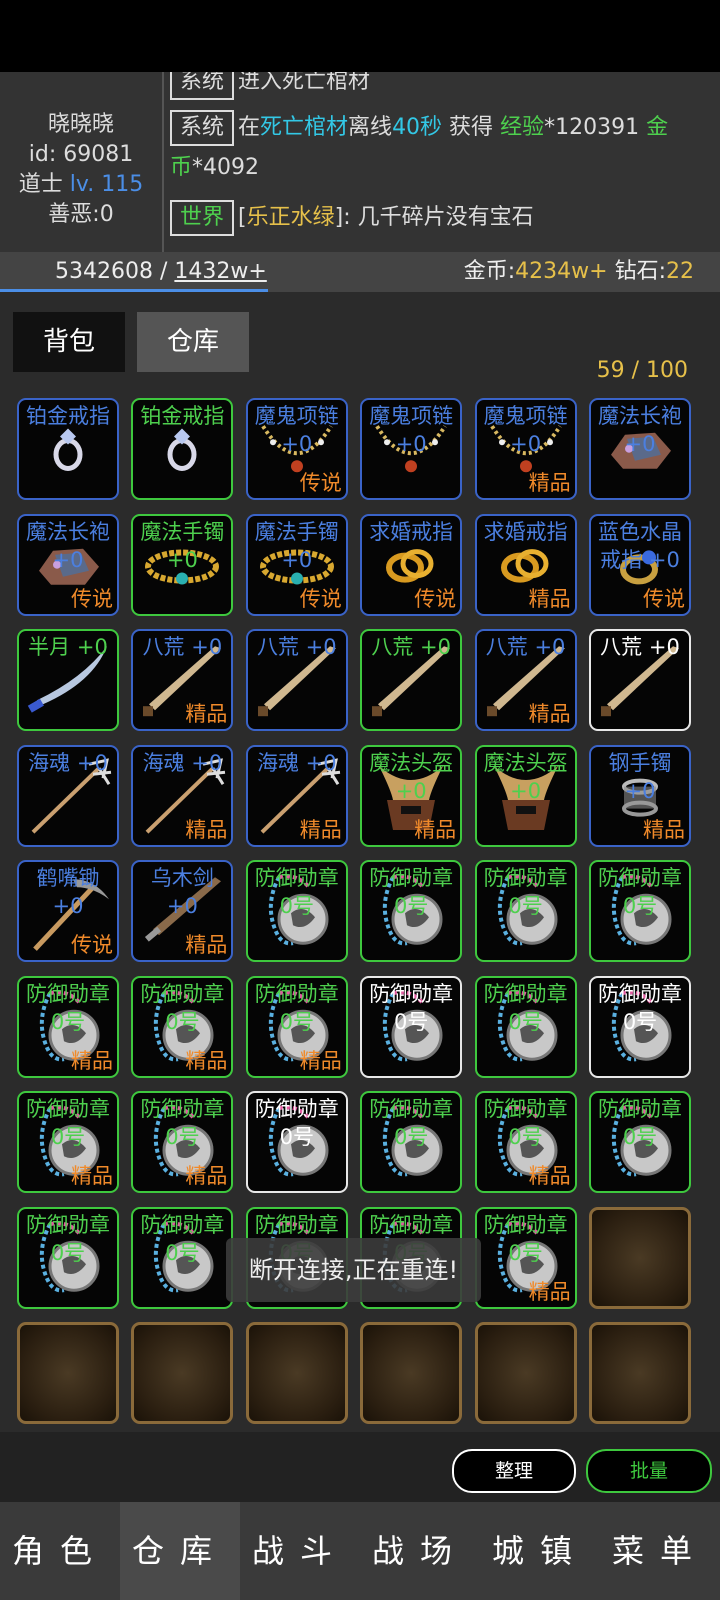 The height and width of the screenshot is (1600, 720). I want to click on nav-character: 角色, so click(60, 1551).